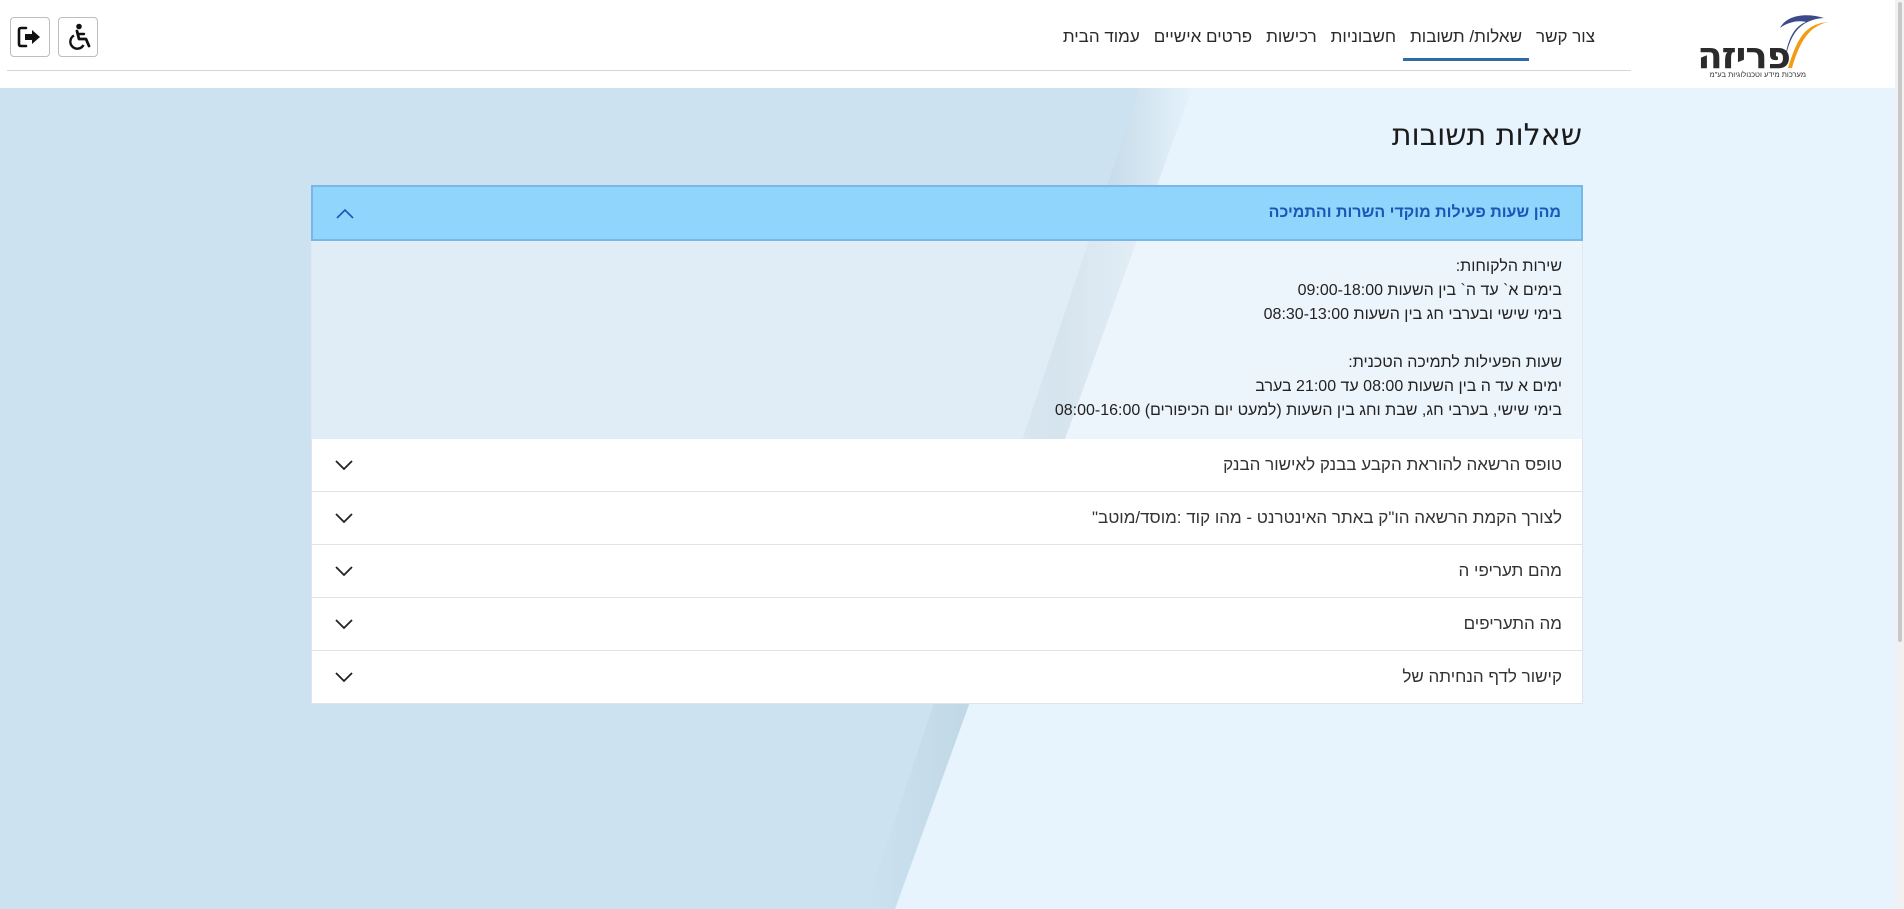  What do you see at coordinates (1482, 676) in the screenshot?
I see `faq-question: קישור לדף הנחיתה של` at bounding box center [1482, 676].